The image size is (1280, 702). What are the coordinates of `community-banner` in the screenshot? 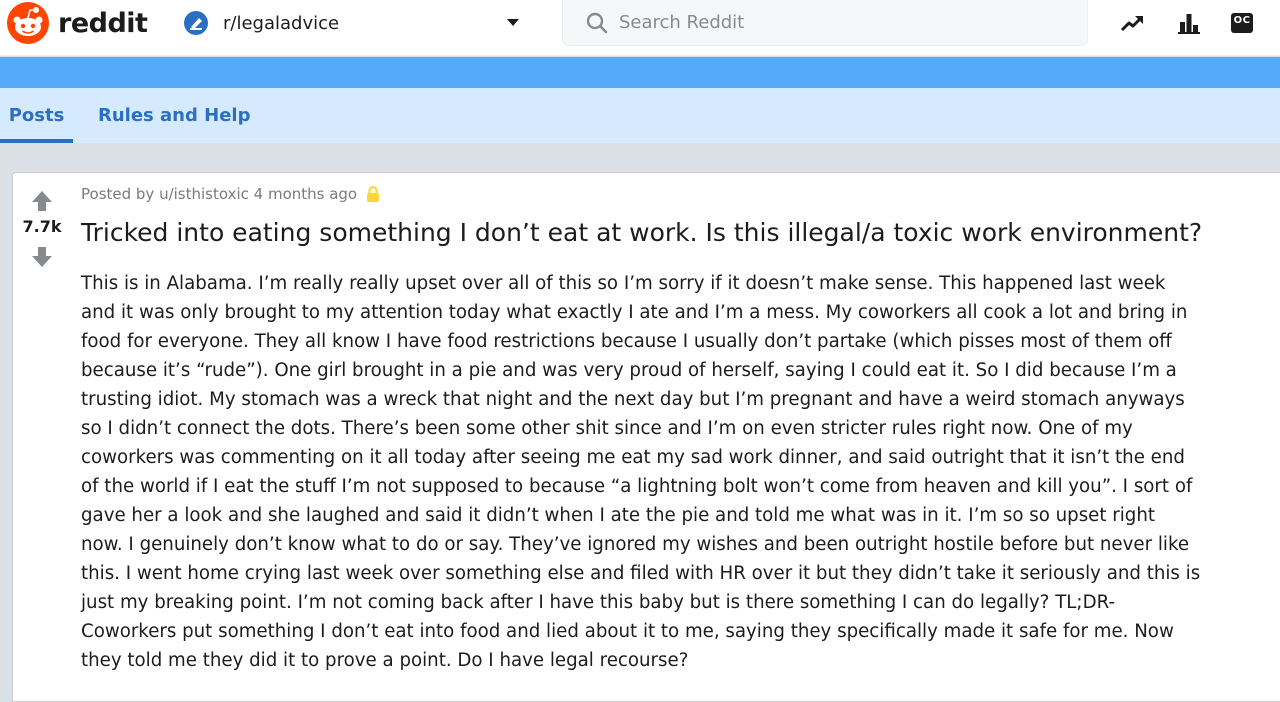 It's located at (640, 72).